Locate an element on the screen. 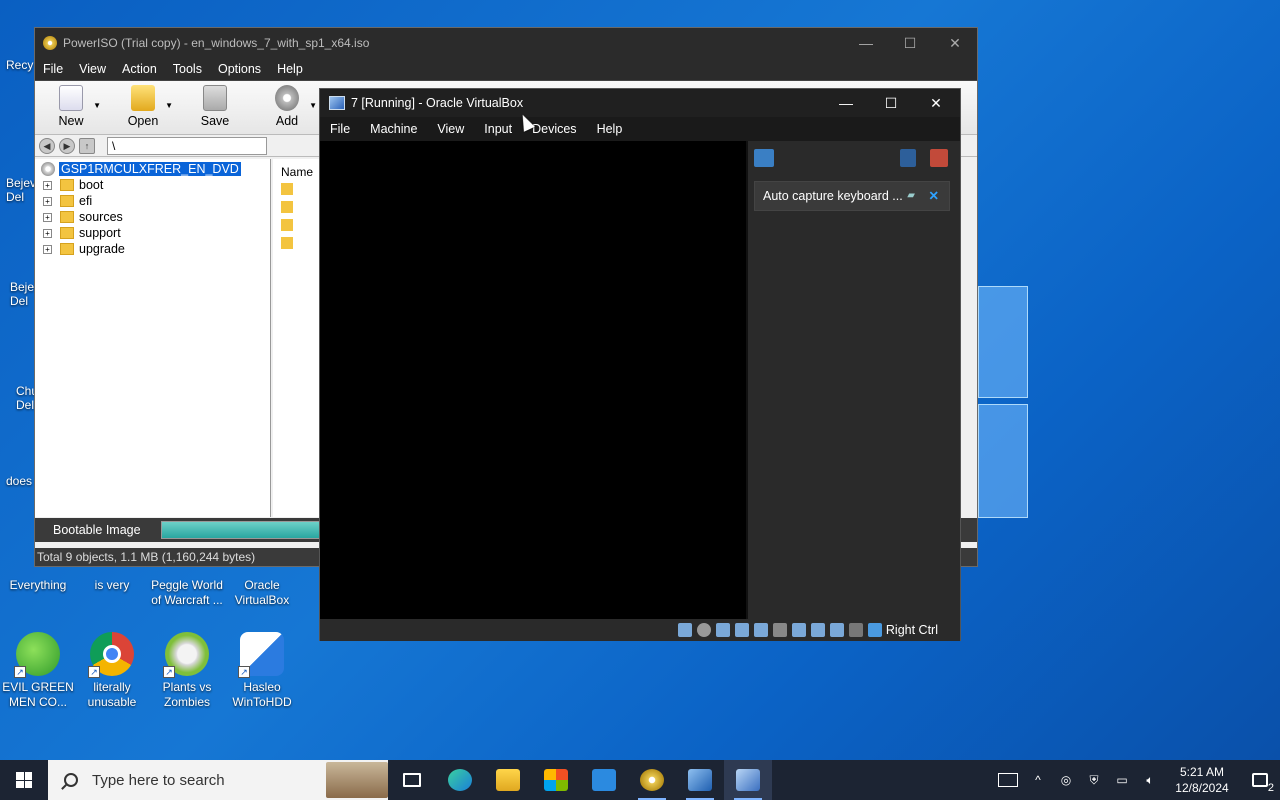  mouse-integration-icon is located at coordinates (855, 630).